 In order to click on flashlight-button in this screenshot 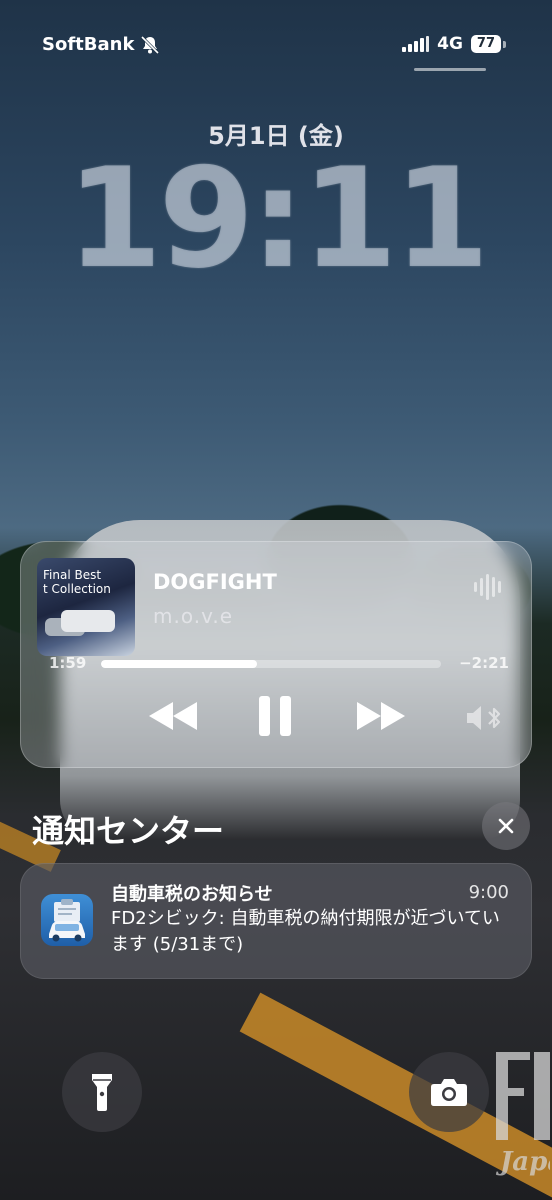, I will do `click(102, 1092)`.